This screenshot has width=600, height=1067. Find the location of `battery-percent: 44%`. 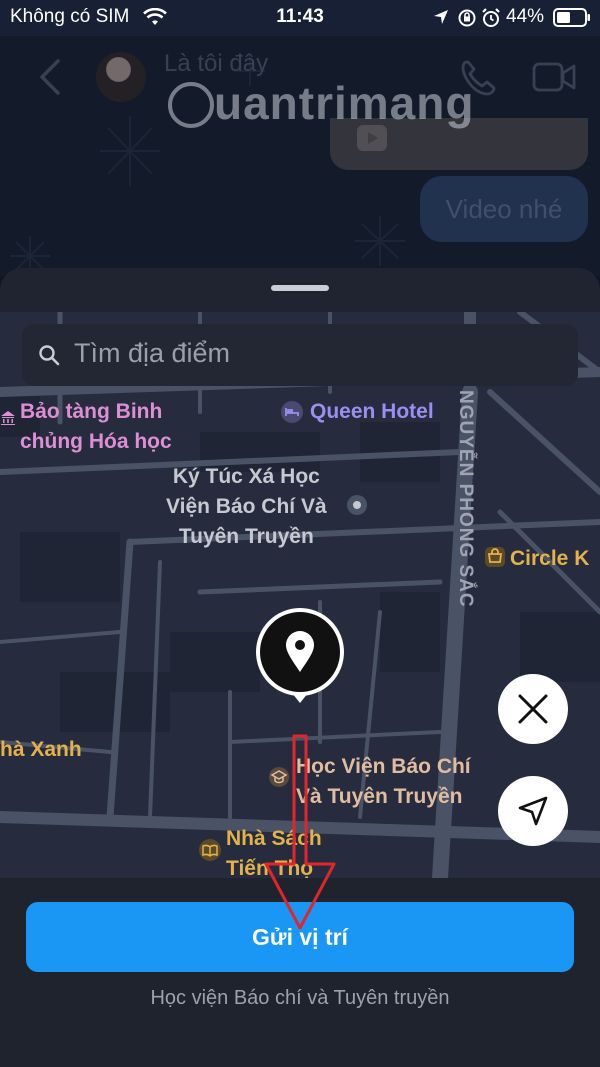

battery-percent: 44% is located at coordinates (525, 16).